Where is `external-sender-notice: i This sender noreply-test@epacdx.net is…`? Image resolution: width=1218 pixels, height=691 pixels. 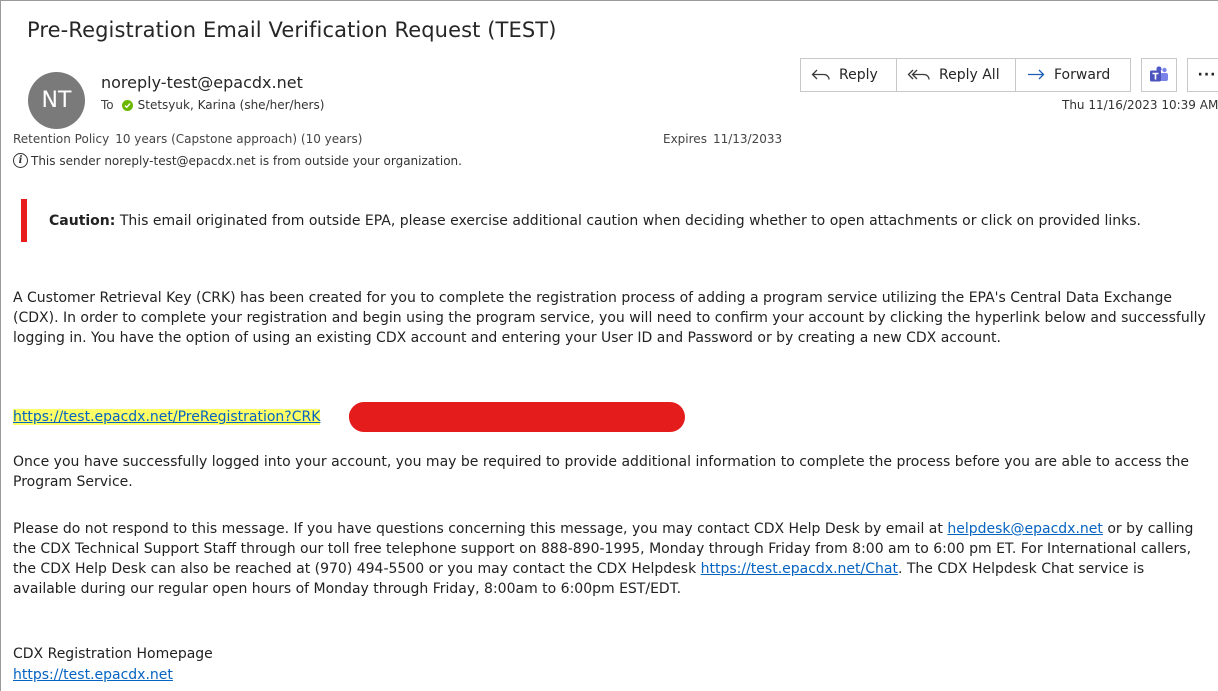
external-sender-notice: i This sender noreply-test@epacdx.net is… is located at coordinates (237, 160).